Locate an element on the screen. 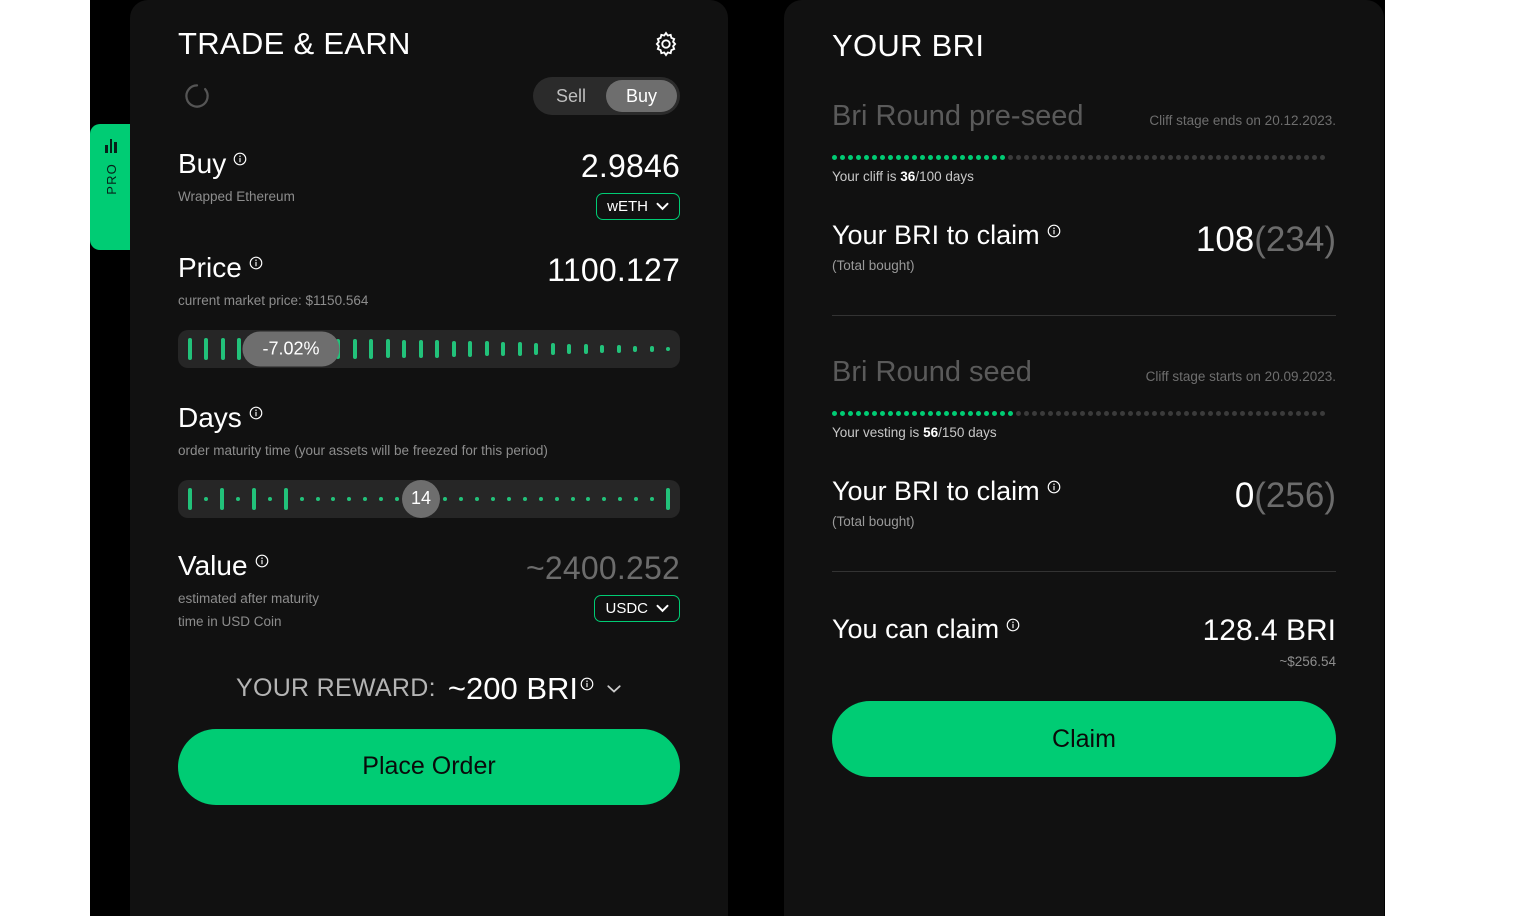 Image resolution: width=1514 pixels, height=916 pixels. bar-chart-icon is located at coordinates (111, 145).